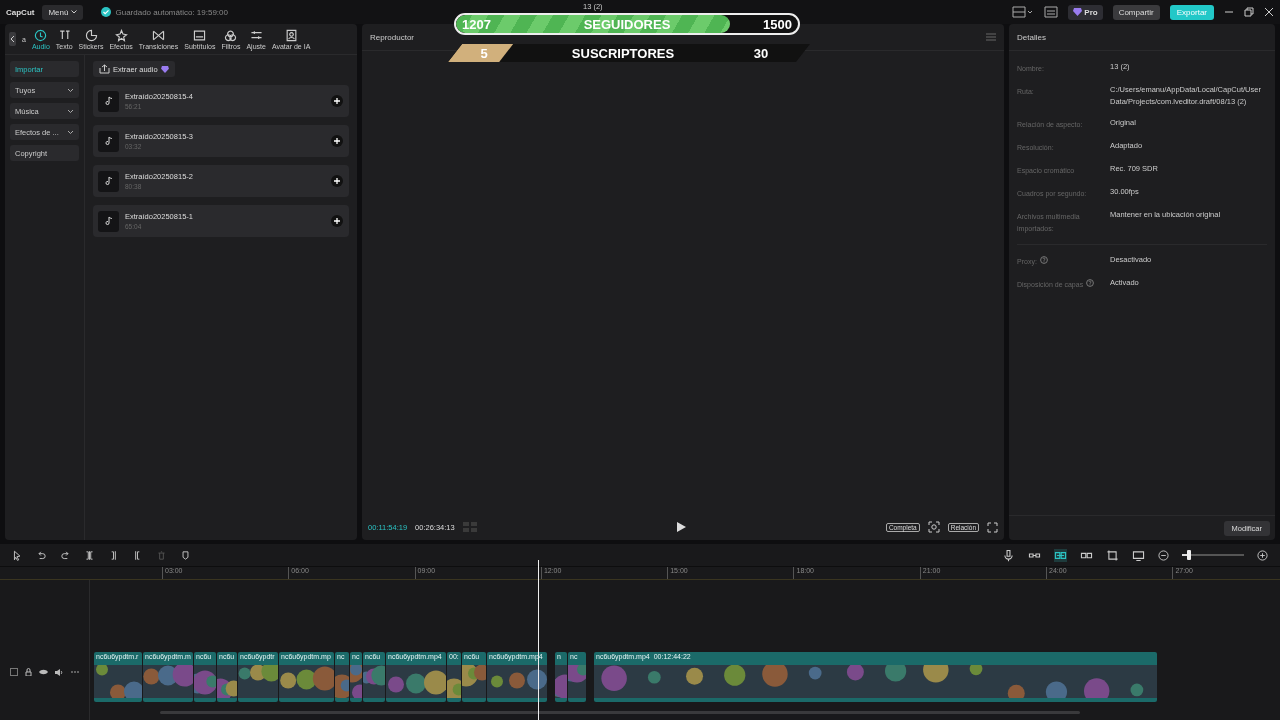 The height and width of the screenshot is (720, 1280). What do you see at coordinates (121, 35) in the screenshot?
I see `sparkle-icon` at bounding box center [121, 35].